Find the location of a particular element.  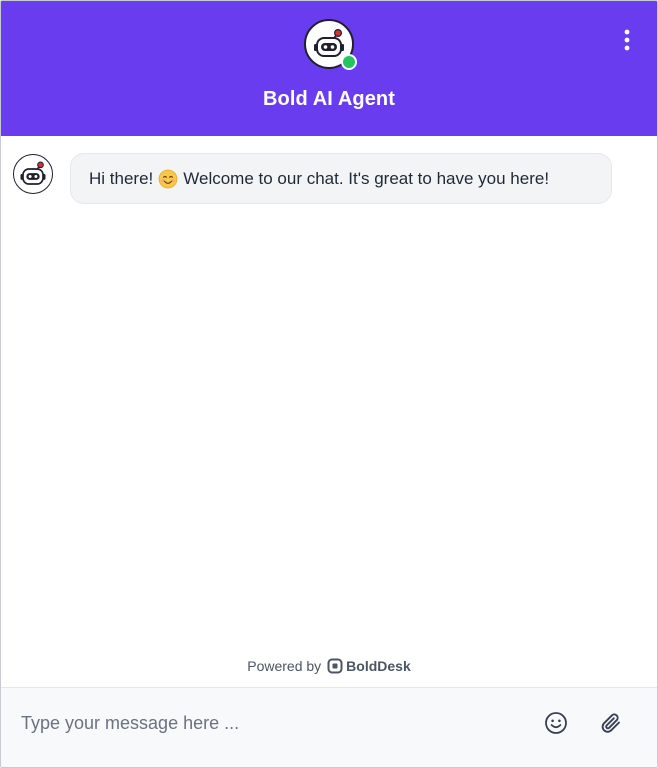

paperclip-icon is located at coordinates (611, 723).